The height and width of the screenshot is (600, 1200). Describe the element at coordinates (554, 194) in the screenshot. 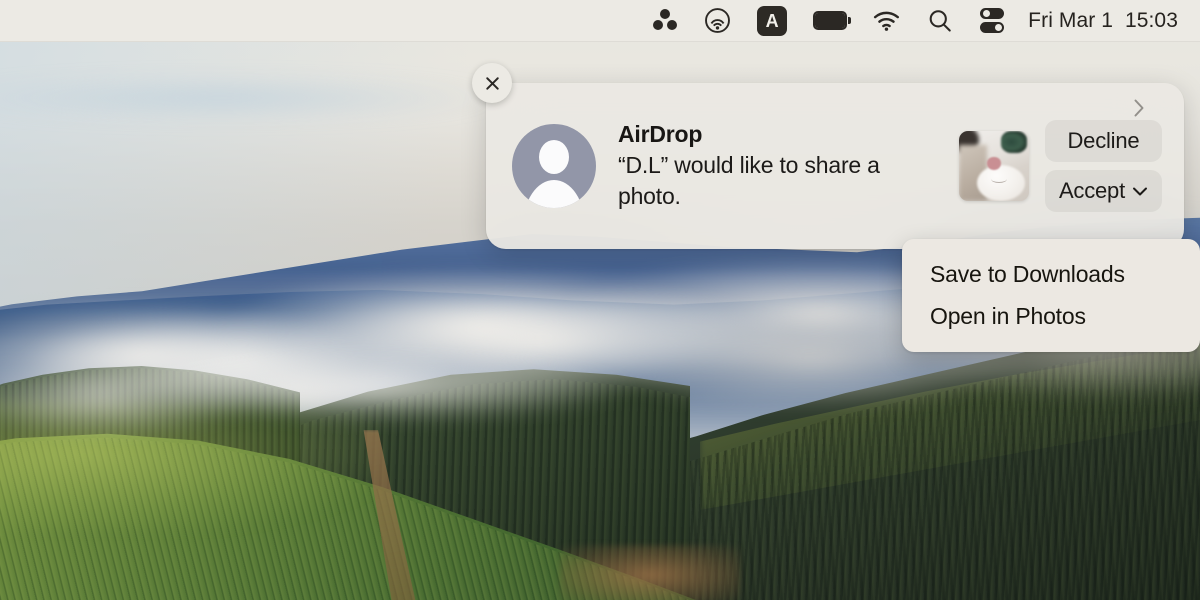

I see `avatar-body` at that location.